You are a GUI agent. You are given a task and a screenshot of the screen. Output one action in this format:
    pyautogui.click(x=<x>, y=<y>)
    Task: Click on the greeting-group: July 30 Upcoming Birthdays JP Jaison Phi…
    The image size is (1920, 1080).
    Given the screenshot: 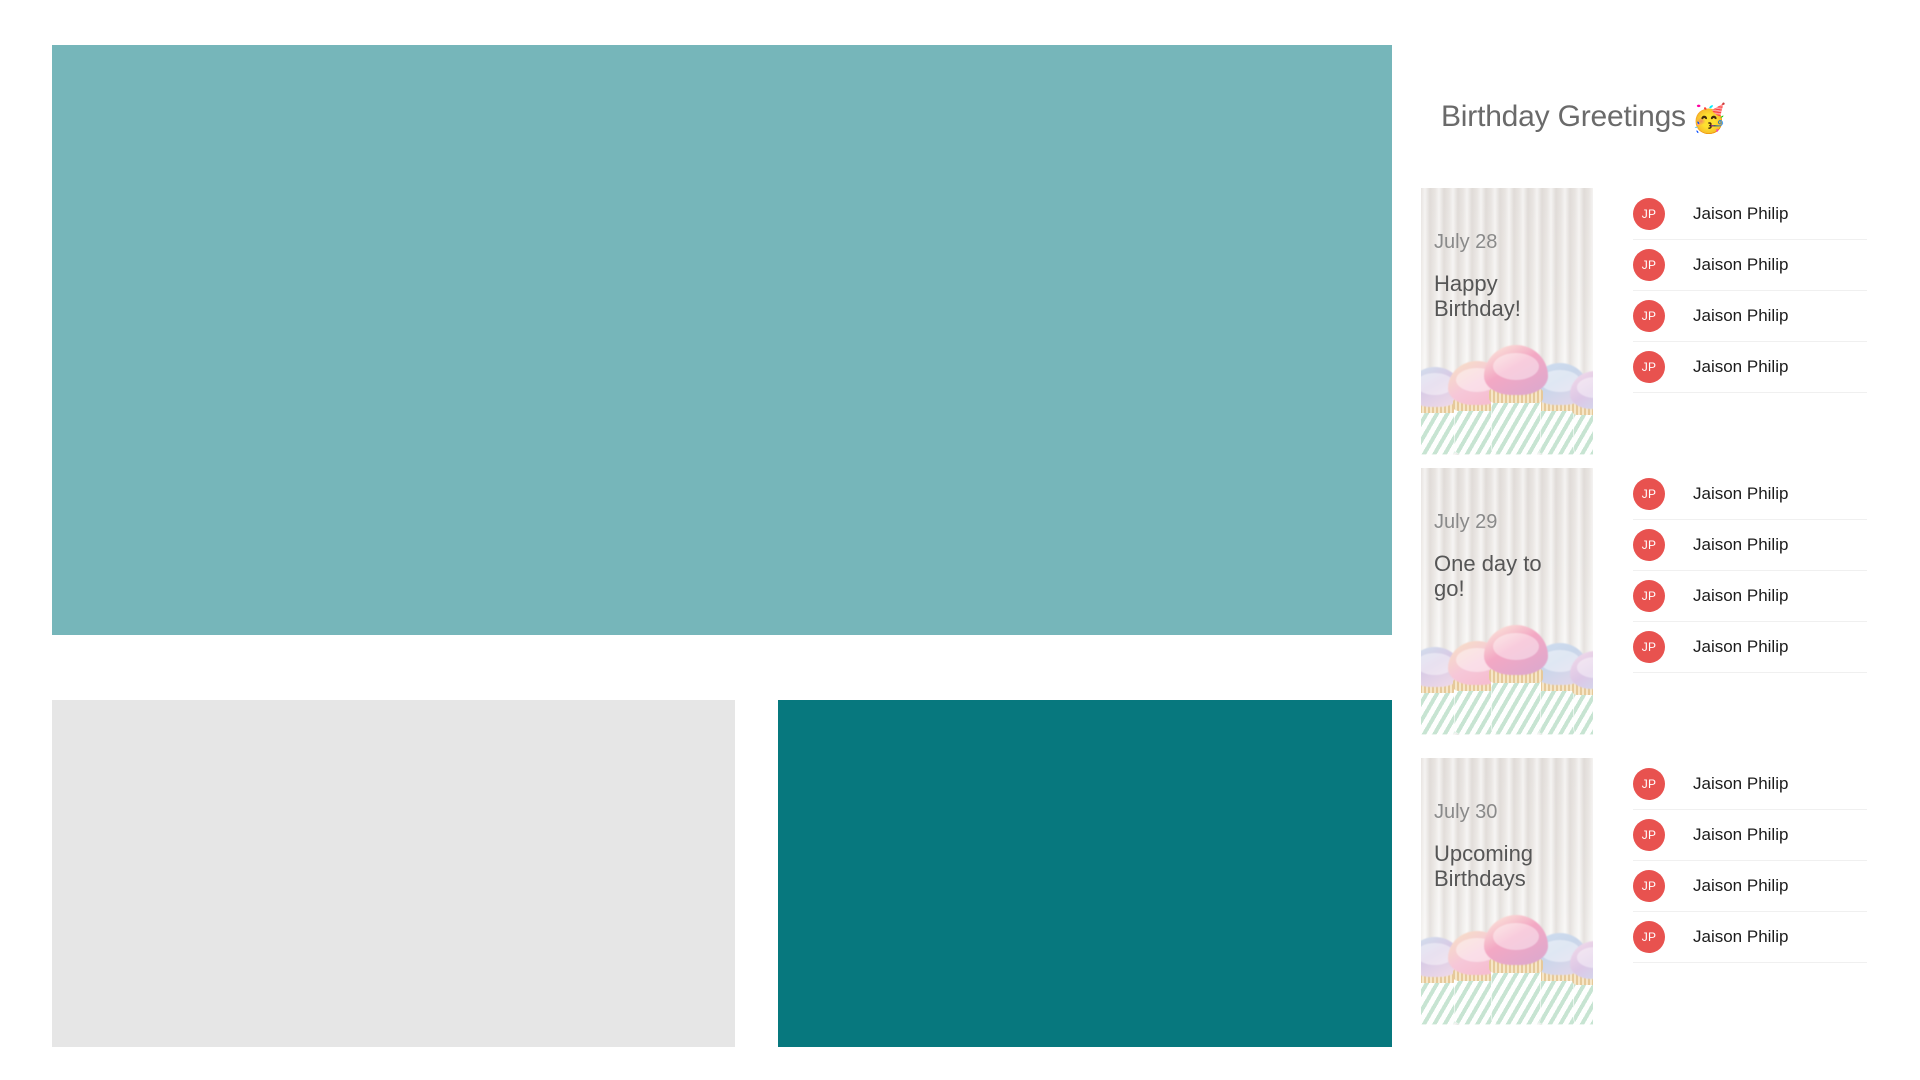 What is the action you would take?
    pyautogui.click(x=1670, y=891)
    